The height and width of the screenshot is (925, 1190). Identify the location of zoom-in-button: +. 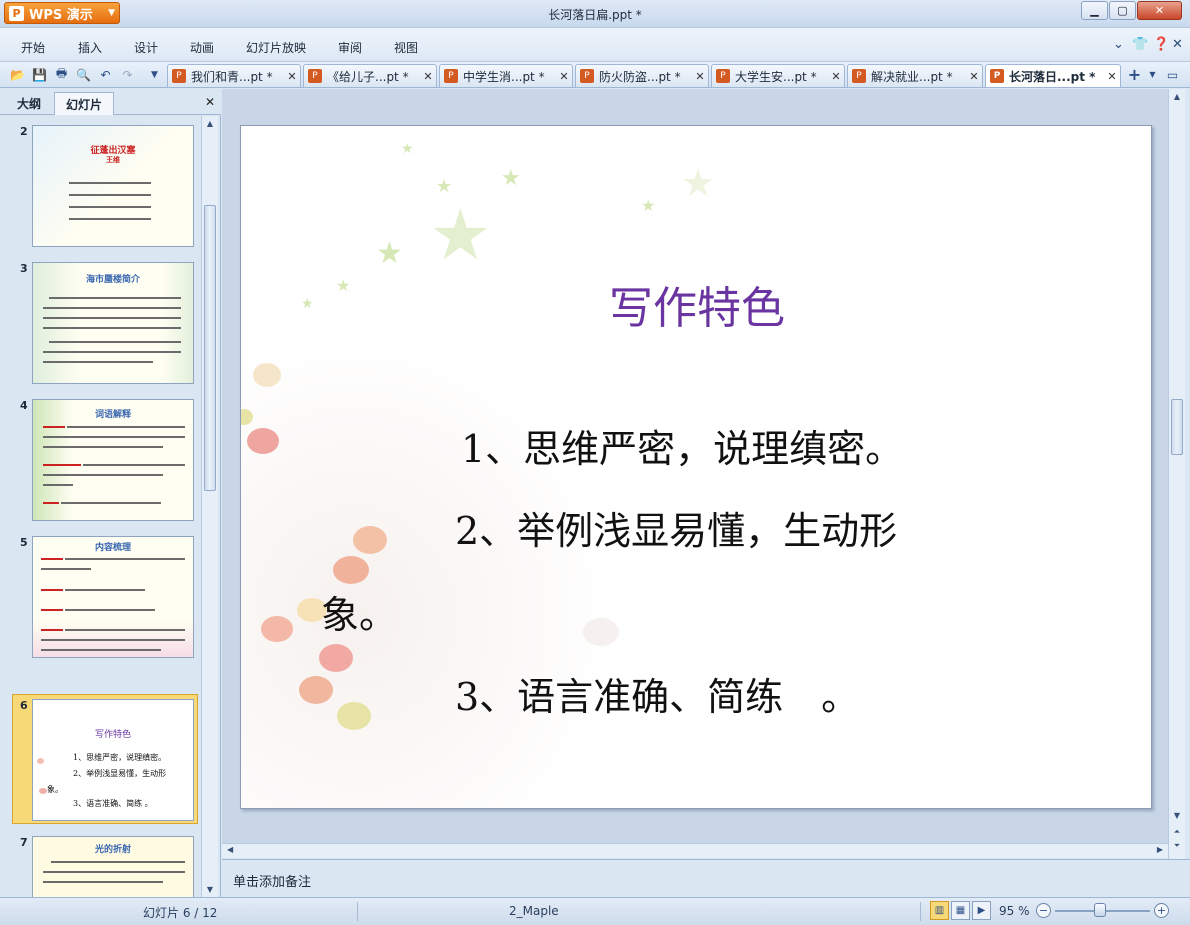
(1161, 910).